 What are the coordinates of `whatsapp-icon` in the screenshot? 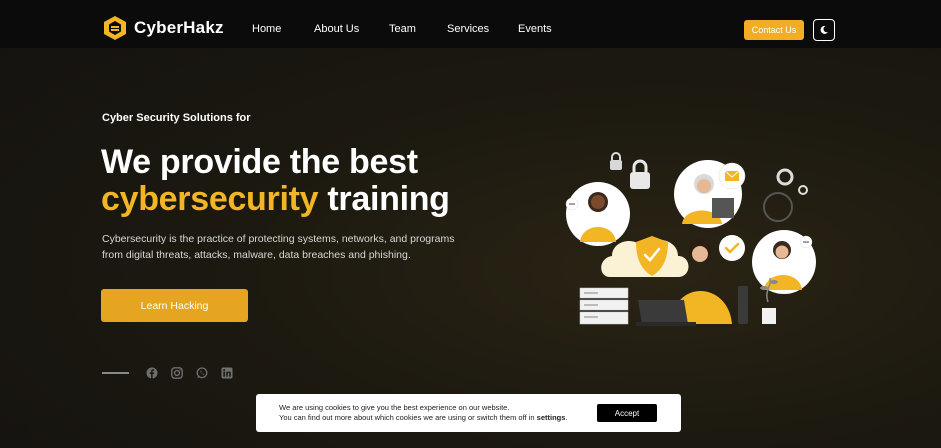 It's located at (202, 373).